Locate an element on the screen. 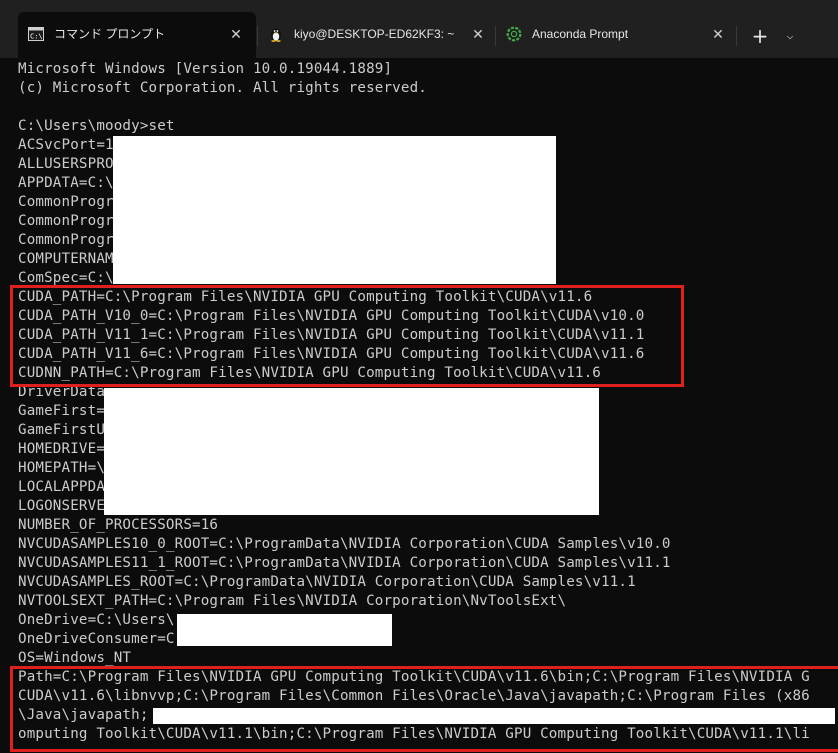 The height and width of the screenshot is (753, 838). console-line: LOCALAPPDA is located at coordinates (62, 487).